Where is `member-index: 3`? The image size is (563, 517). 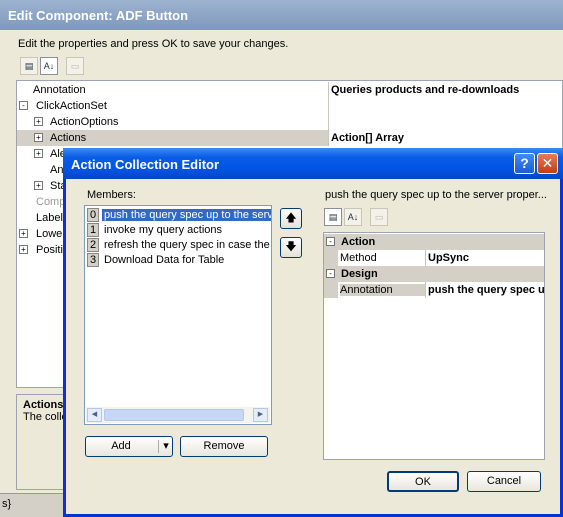 member-index: 3 is located at coordinates (93, 260).